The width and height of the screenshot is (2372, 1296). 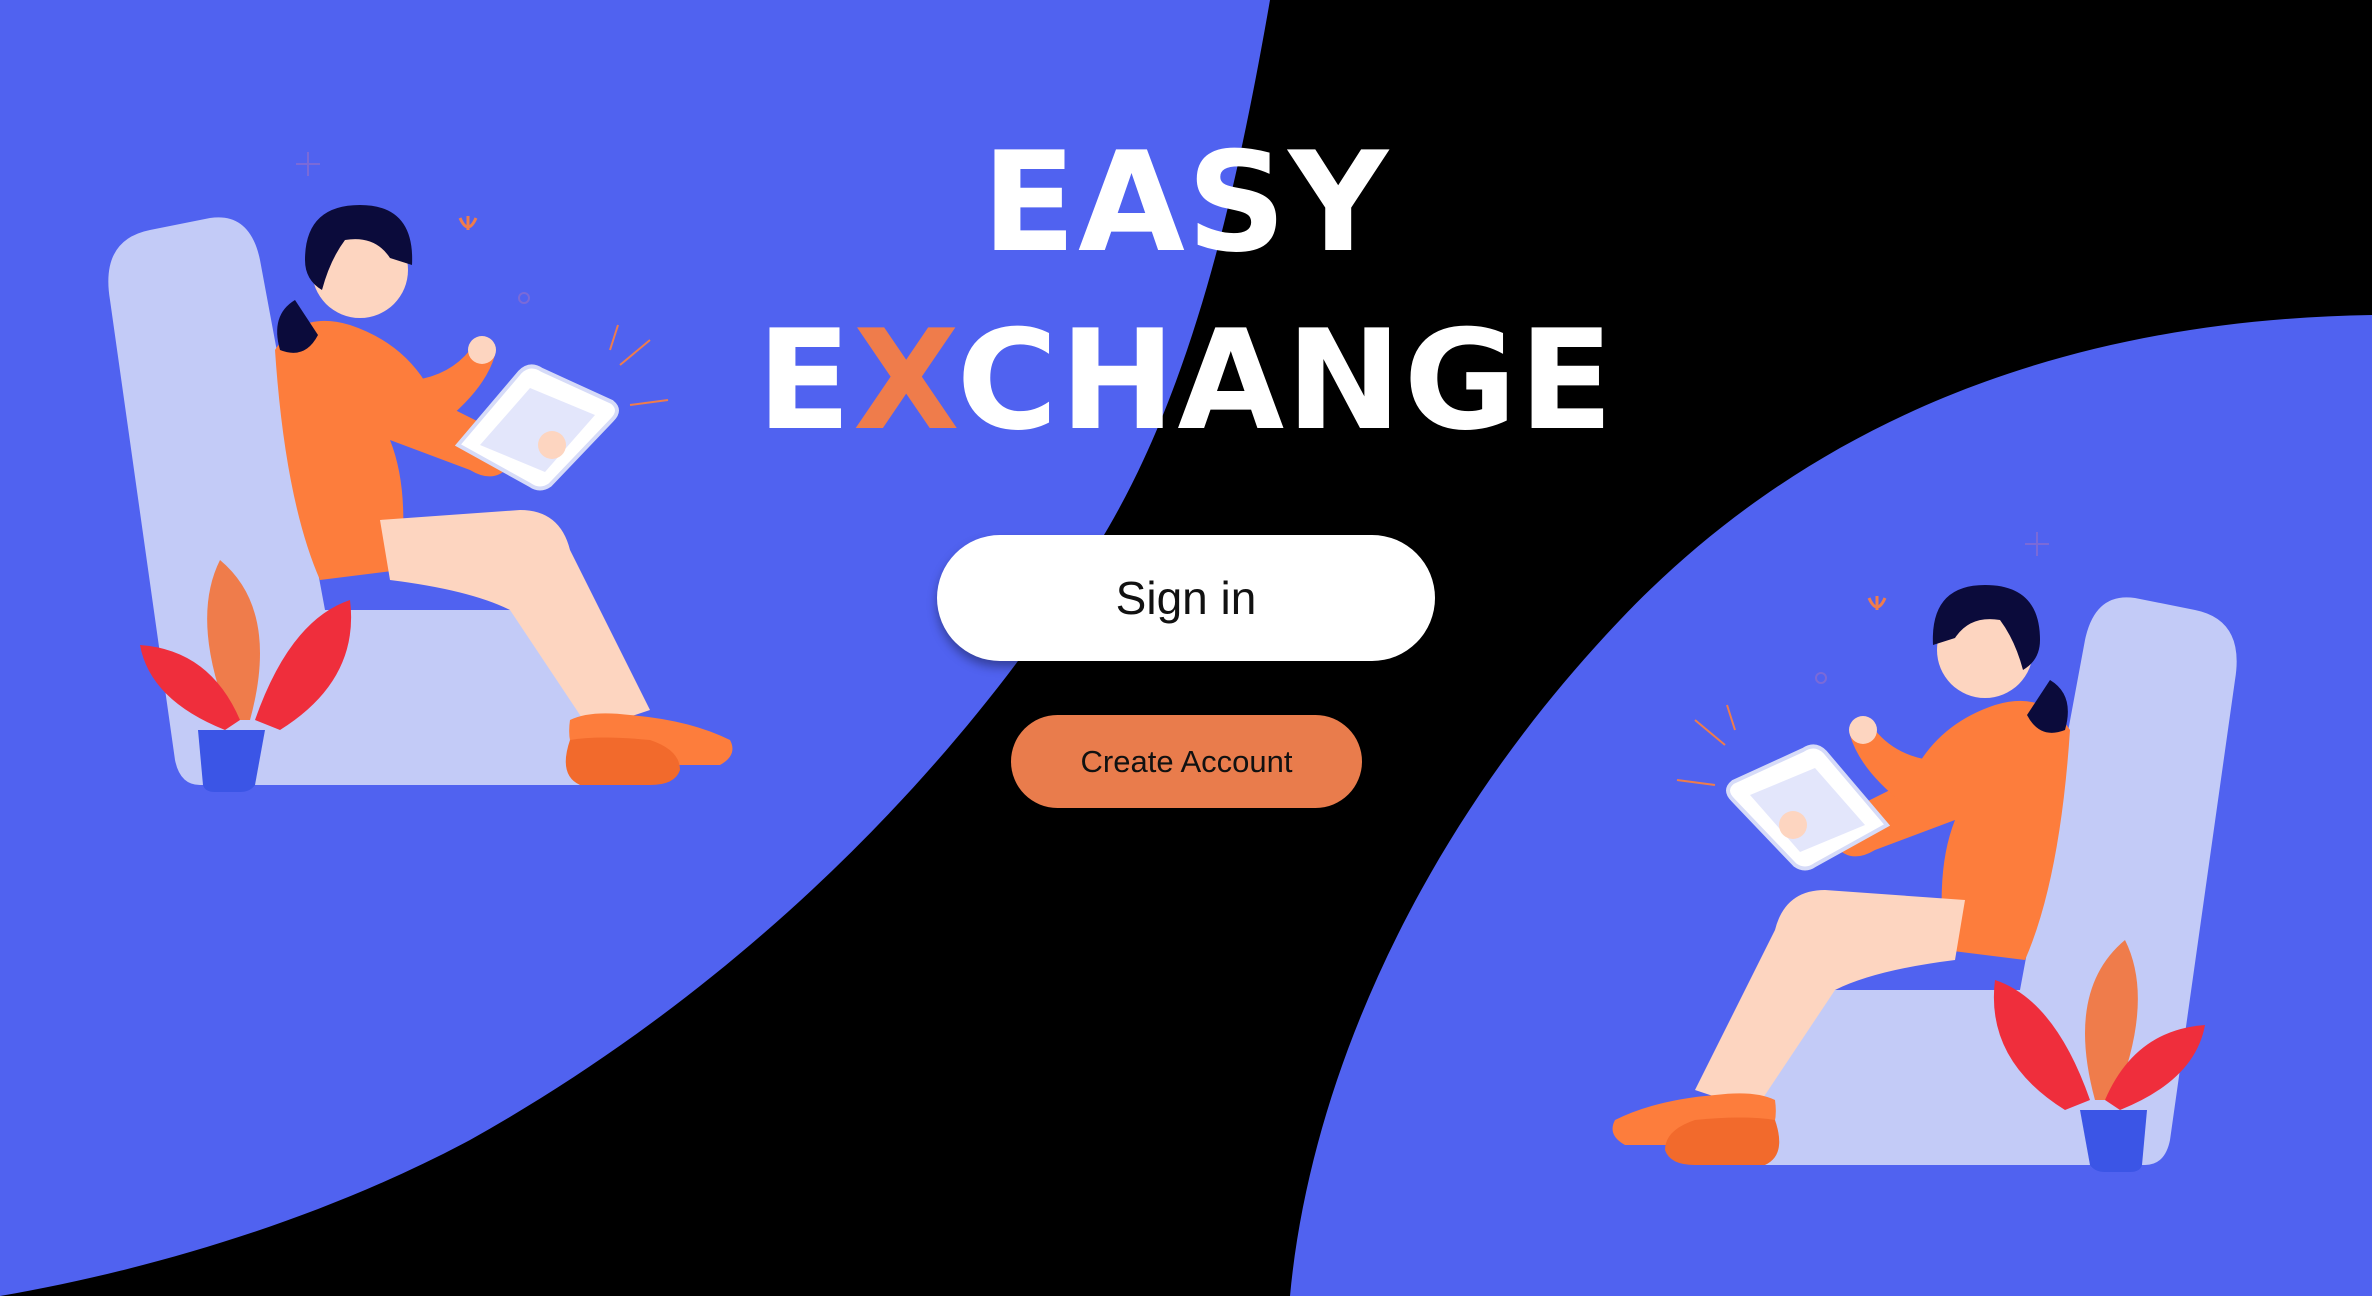 I want to click on app-title-line-2: EXCHANGE, so click(x=1186, y=381).